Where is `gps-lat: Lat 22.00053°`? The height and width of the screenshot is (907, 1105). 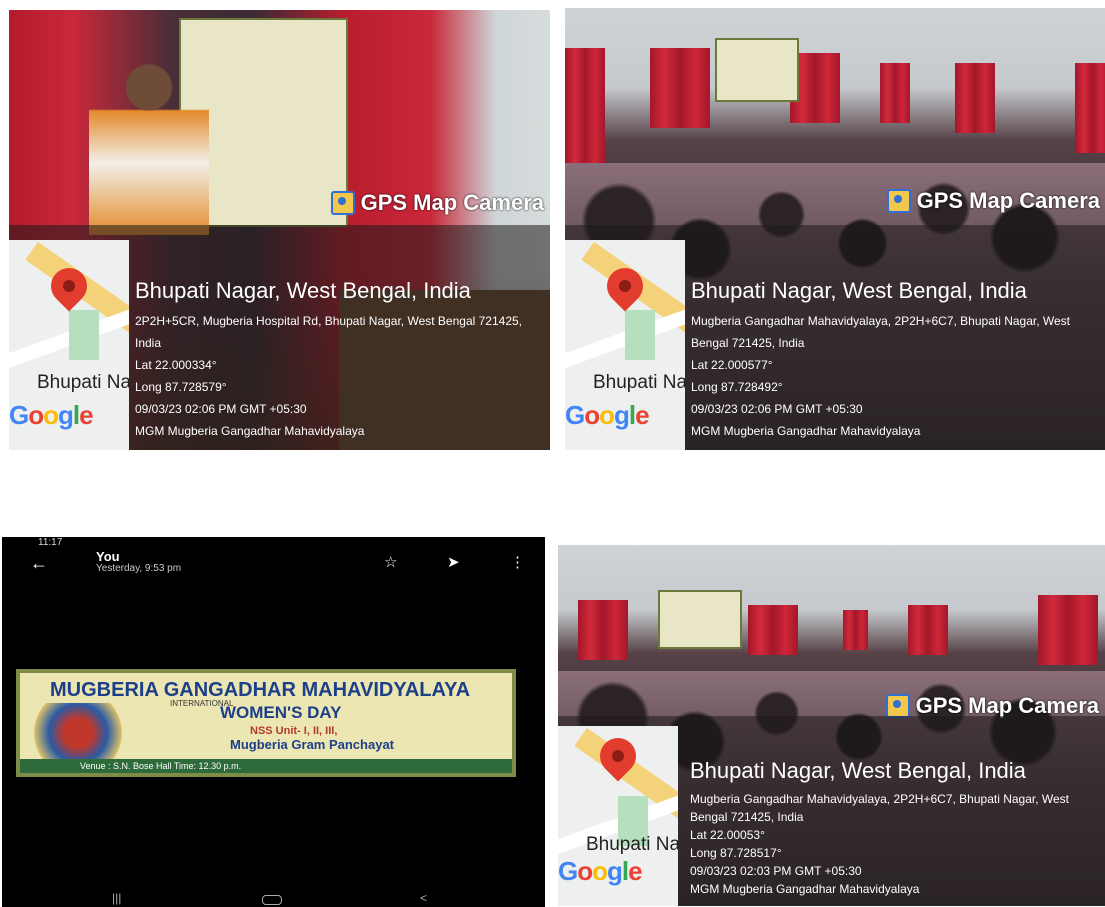 gps-lat: Lat 22.00053° is located at coordinates (727, 835).